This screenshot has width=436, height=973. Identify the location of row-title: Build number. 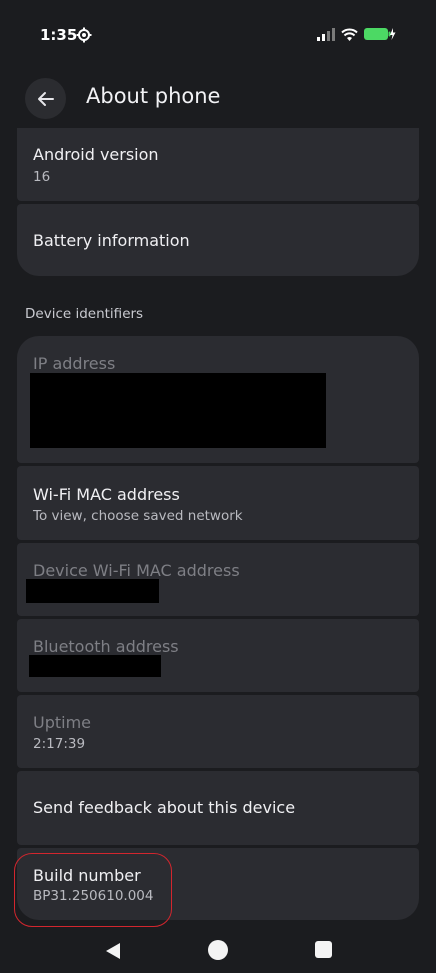
(87, 875).